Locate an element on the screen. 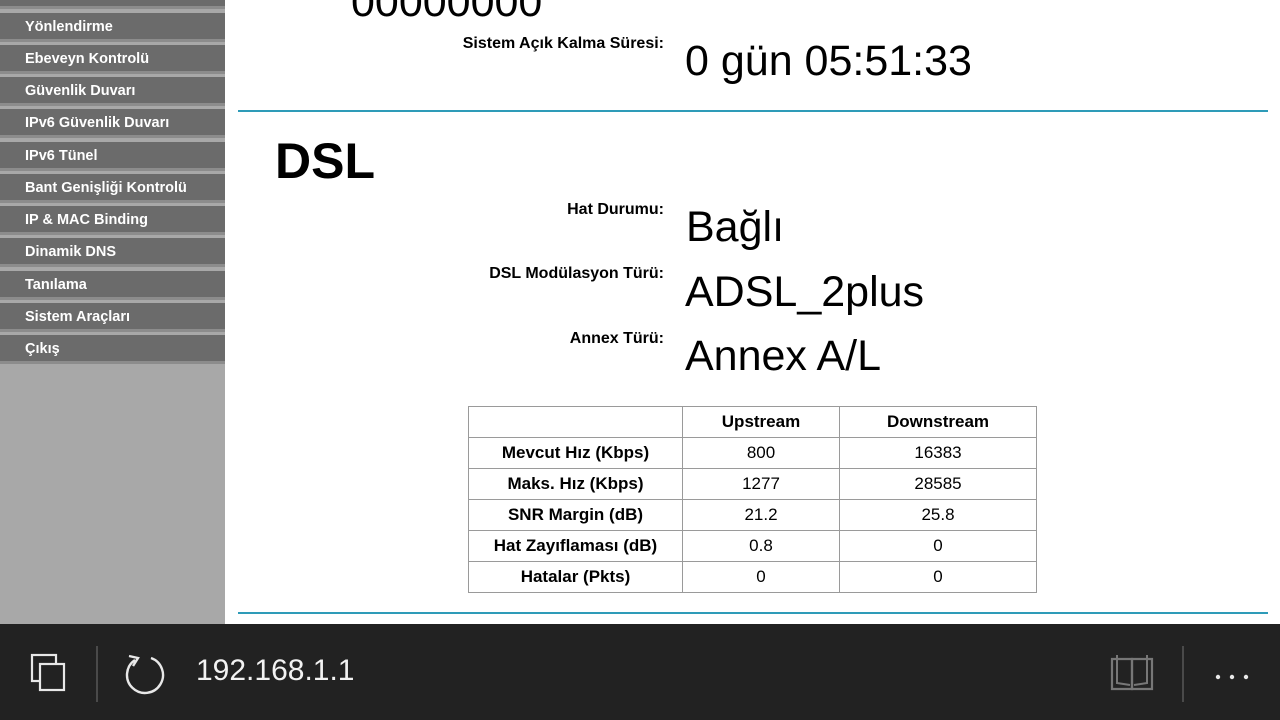 Image resolution: width=1280 pixels, height=720 pixels. annex-label: Annex Türü: is located at coordinates (616, 338).